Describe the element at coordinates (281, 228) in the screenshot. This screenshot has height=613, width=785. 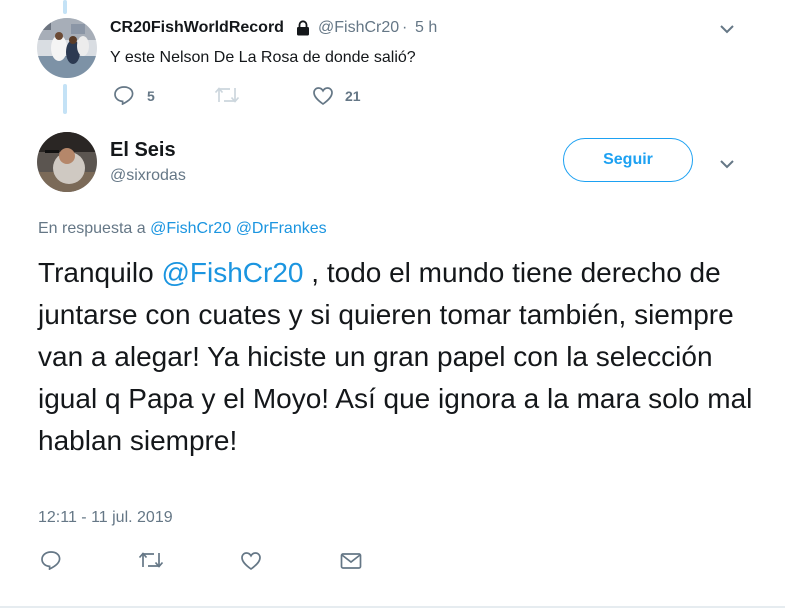
I see `reply-to-mention-drfrankes: @DrFrankes` at that location.